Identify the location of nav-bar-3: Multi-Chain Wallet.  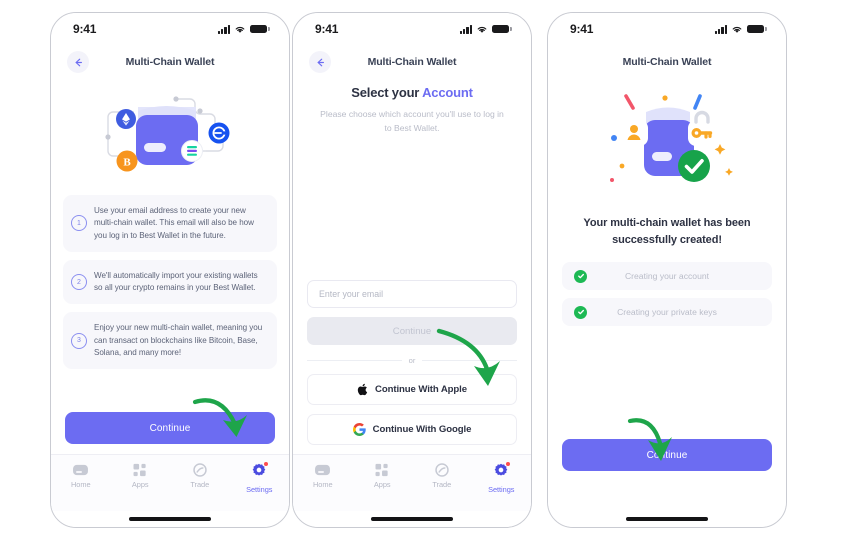
(667, 62).